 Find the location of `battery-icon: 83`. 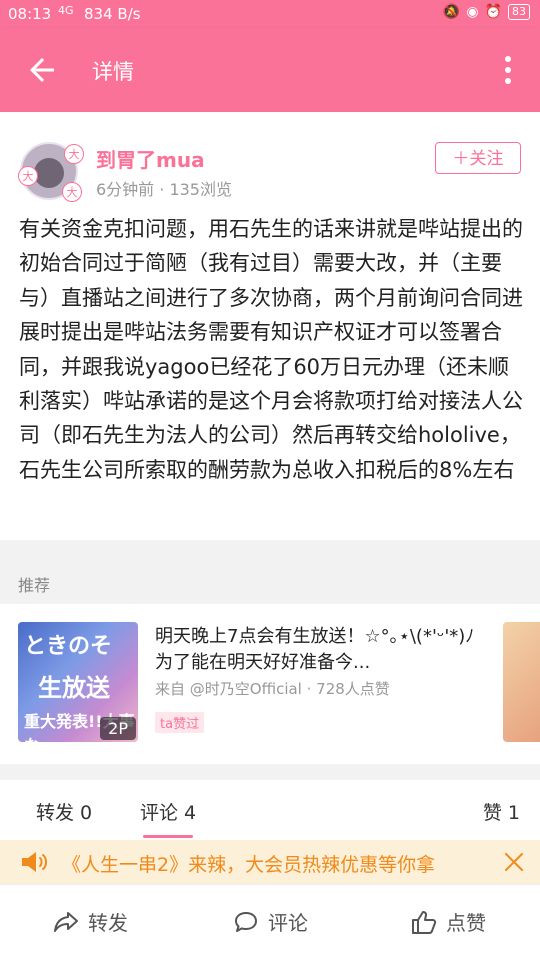

battery-icon: 83 is located at coordinates (519, 12).